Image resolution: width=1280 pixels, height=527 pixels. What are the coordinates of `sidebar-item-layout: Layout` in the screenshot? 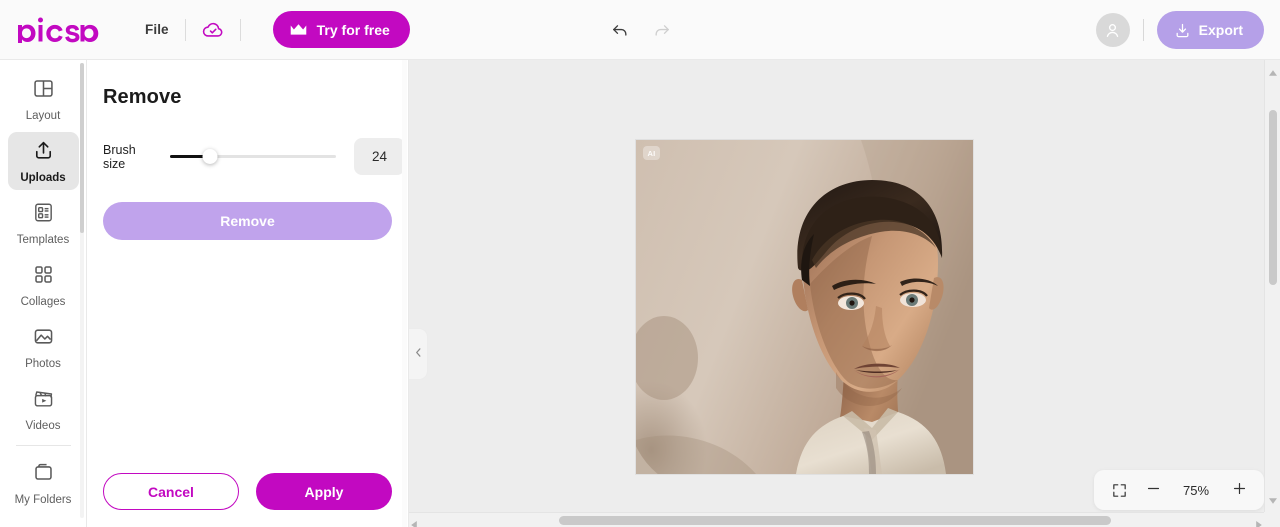 It's located at (43, 99).